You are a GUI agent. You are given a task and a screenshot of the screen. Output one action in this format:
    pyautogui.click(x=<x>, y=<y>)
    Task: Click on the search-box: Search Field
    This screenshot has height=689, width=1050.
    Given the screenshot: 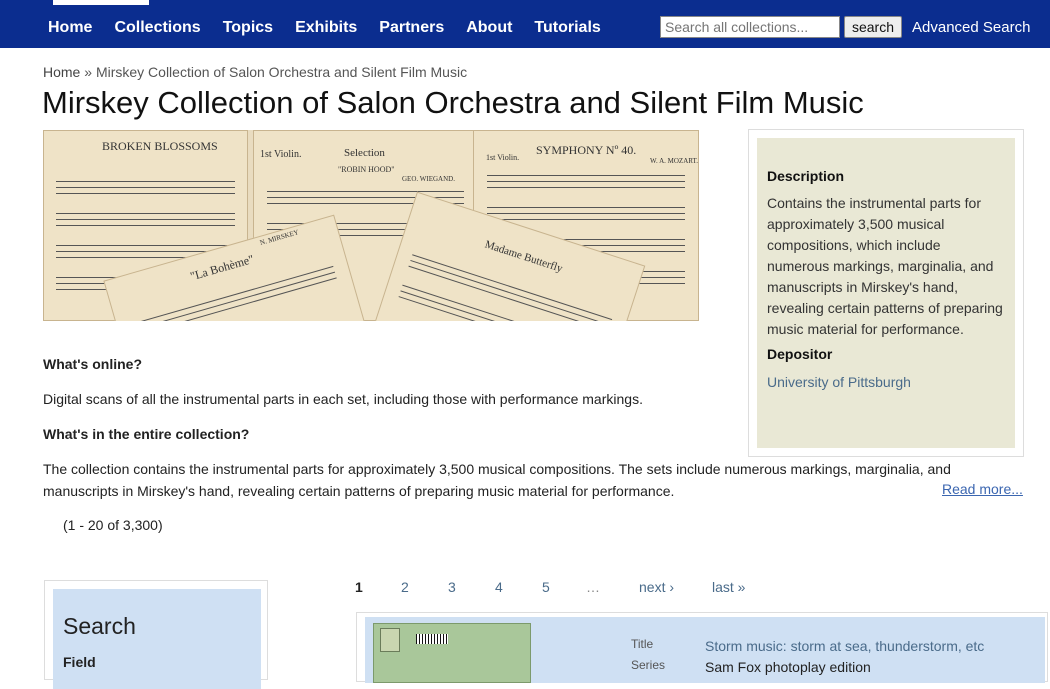 What is the action you would take?
    pyautogui.click(x=157, y=639)
    